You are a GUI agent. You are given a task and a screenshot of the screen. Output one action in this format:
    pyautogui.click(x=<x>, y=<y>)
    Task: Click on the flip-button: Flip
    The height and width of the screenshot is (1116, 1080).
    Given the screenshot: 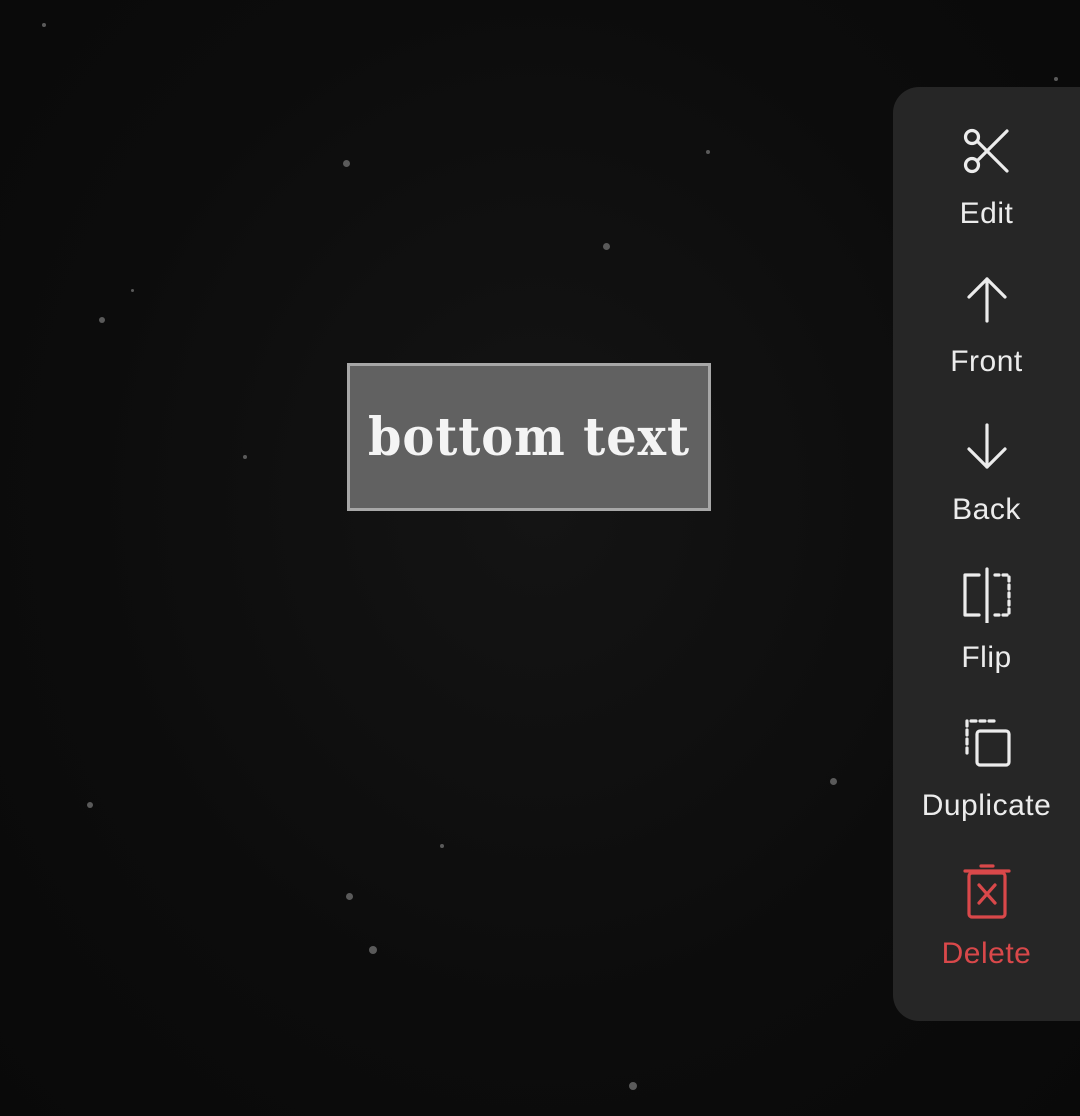 What is the action you would take?
    pyautogui.click(x=986, y=641)
    